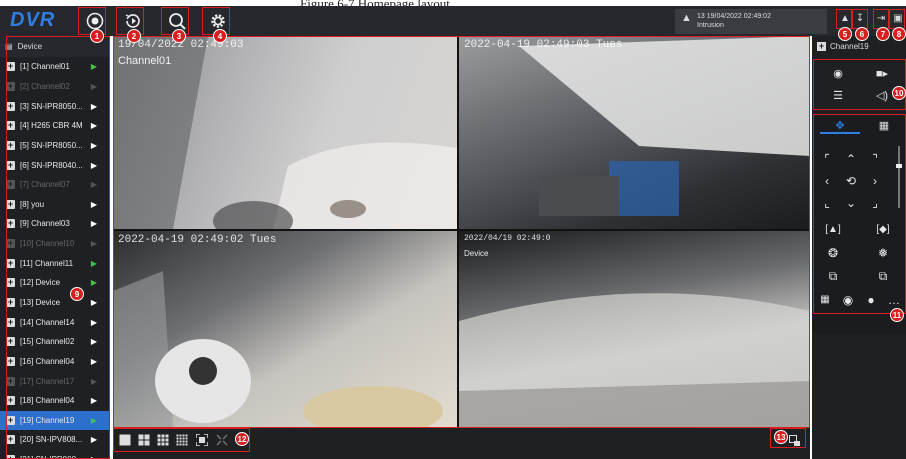  What do you see at coordinates (827, 203) in the screenshot?
I see `pan-down-left-icon: ⌞` at bounding box center [827, 203].